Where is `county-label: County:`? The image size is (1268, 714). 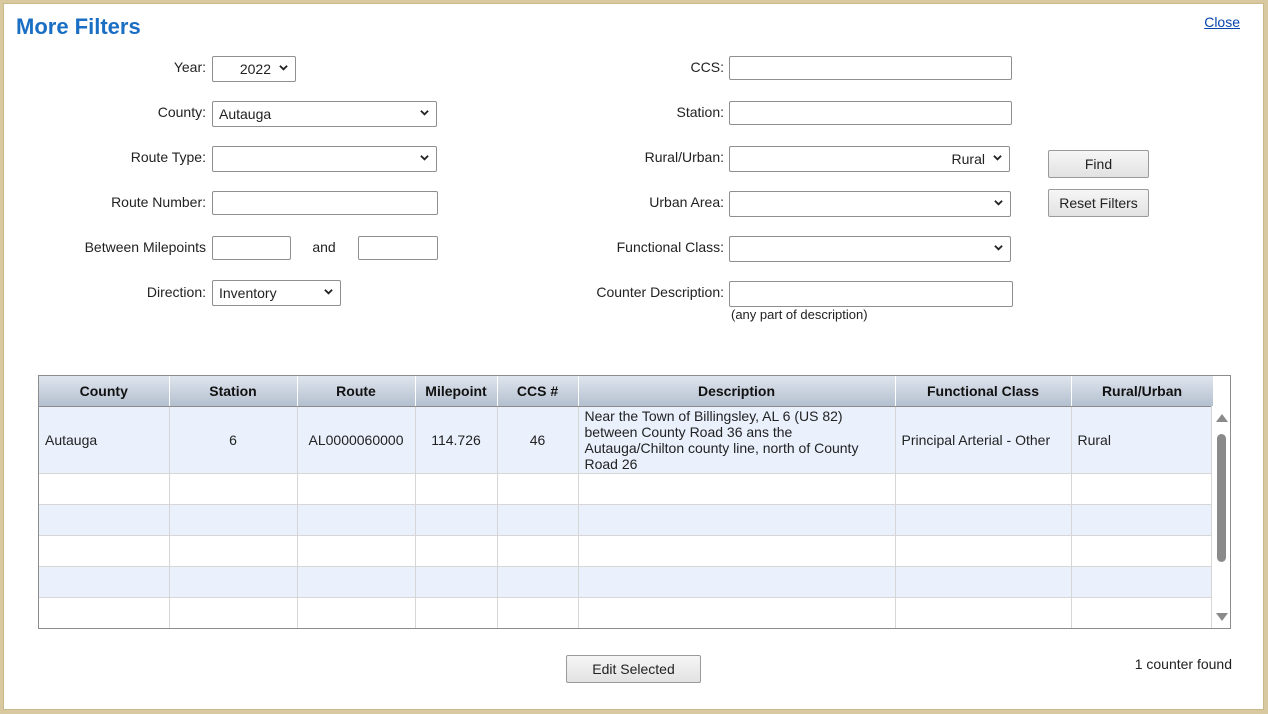
county-label: County: is located at coordinates (181, 112).